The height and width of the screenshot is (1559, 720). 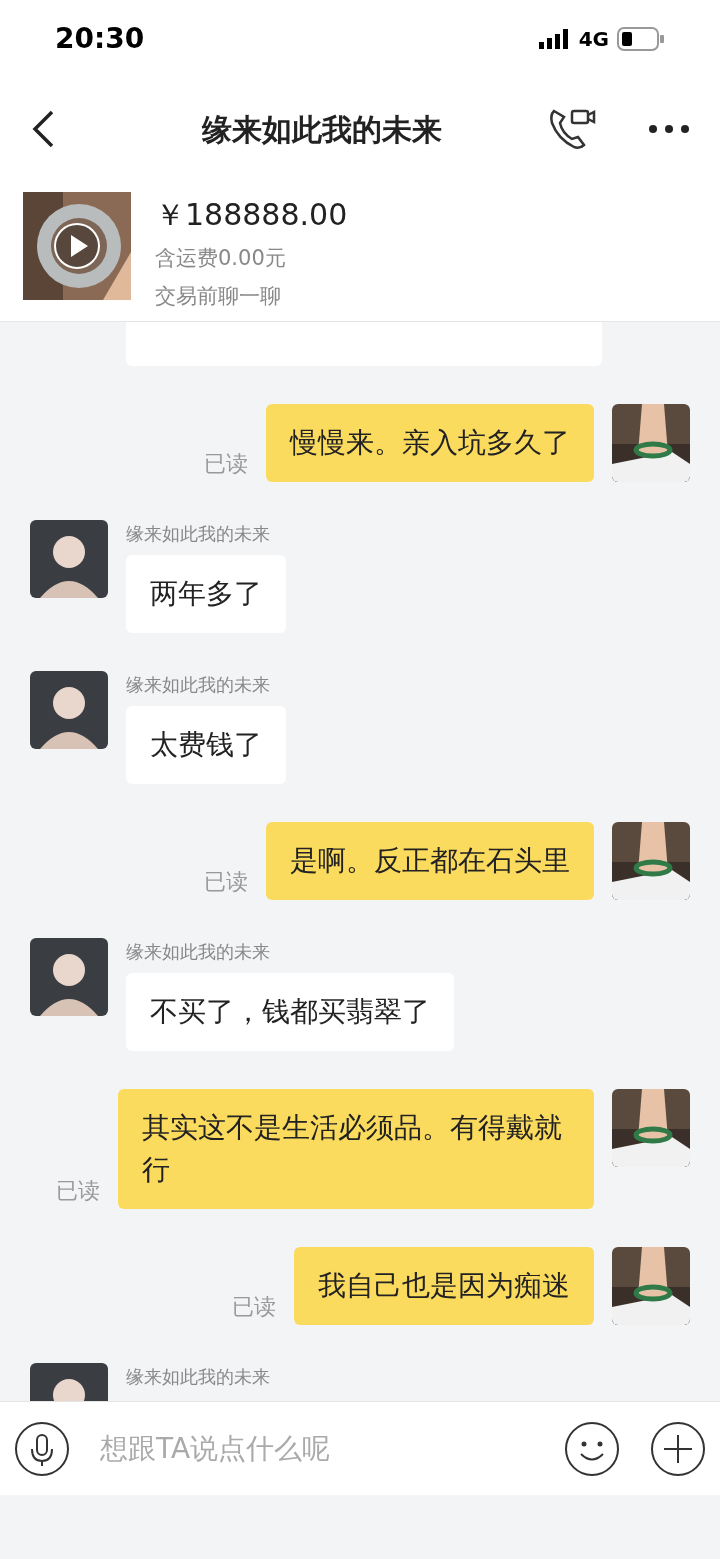 I want to click on back-icon, so click(x=43, y=129).